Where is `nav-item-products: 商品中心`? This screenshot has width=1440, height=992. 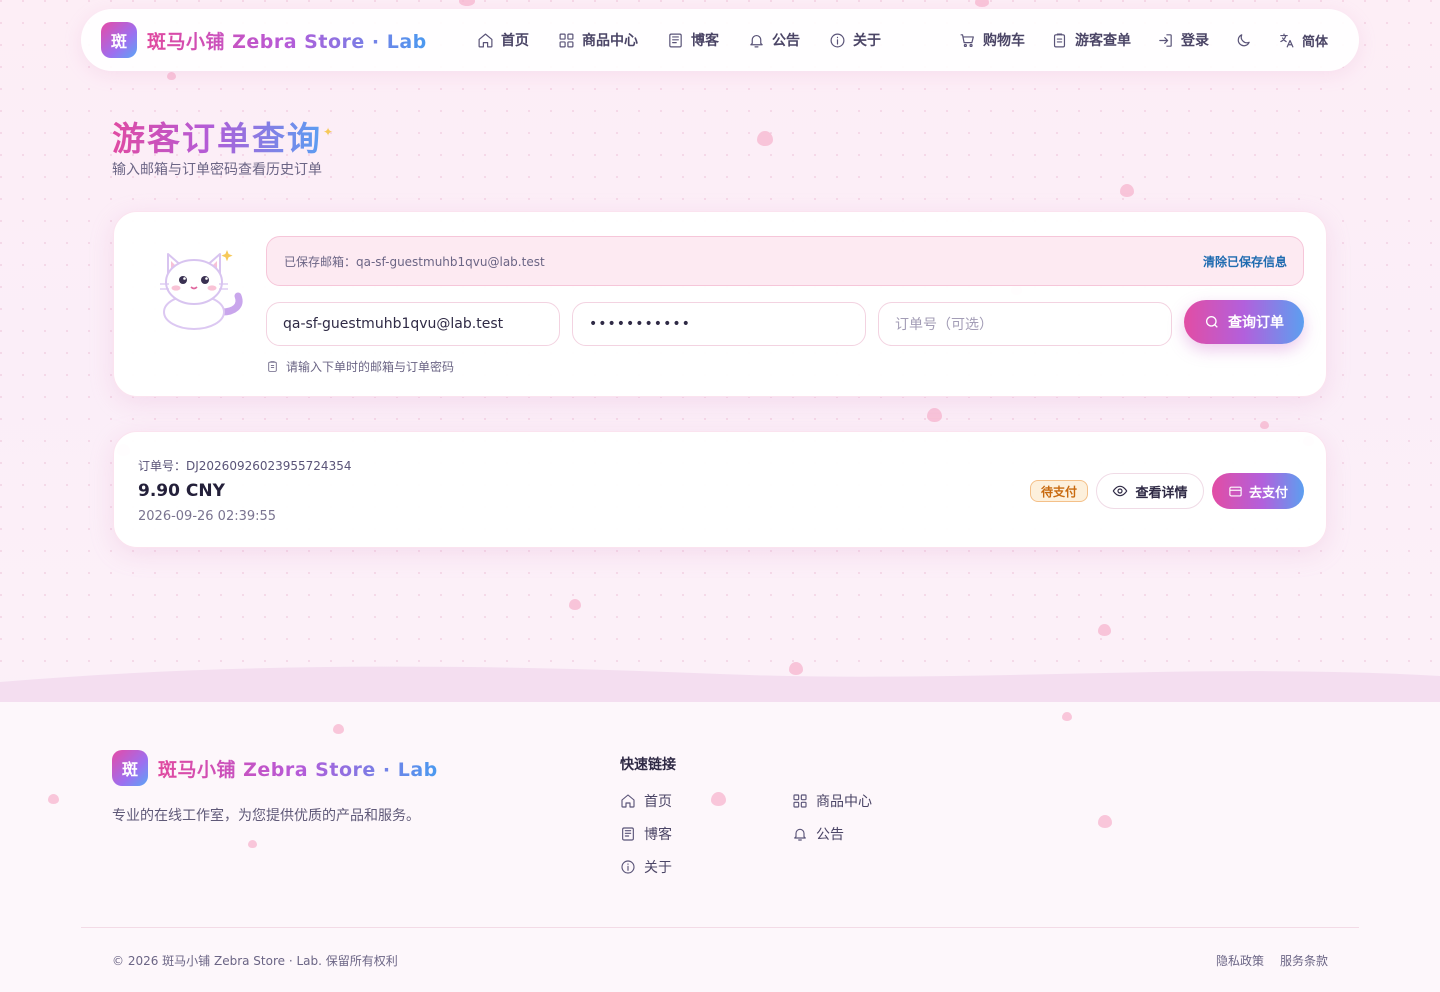
nav-item-products: 商品中心 is located at coordinates (598, 40).